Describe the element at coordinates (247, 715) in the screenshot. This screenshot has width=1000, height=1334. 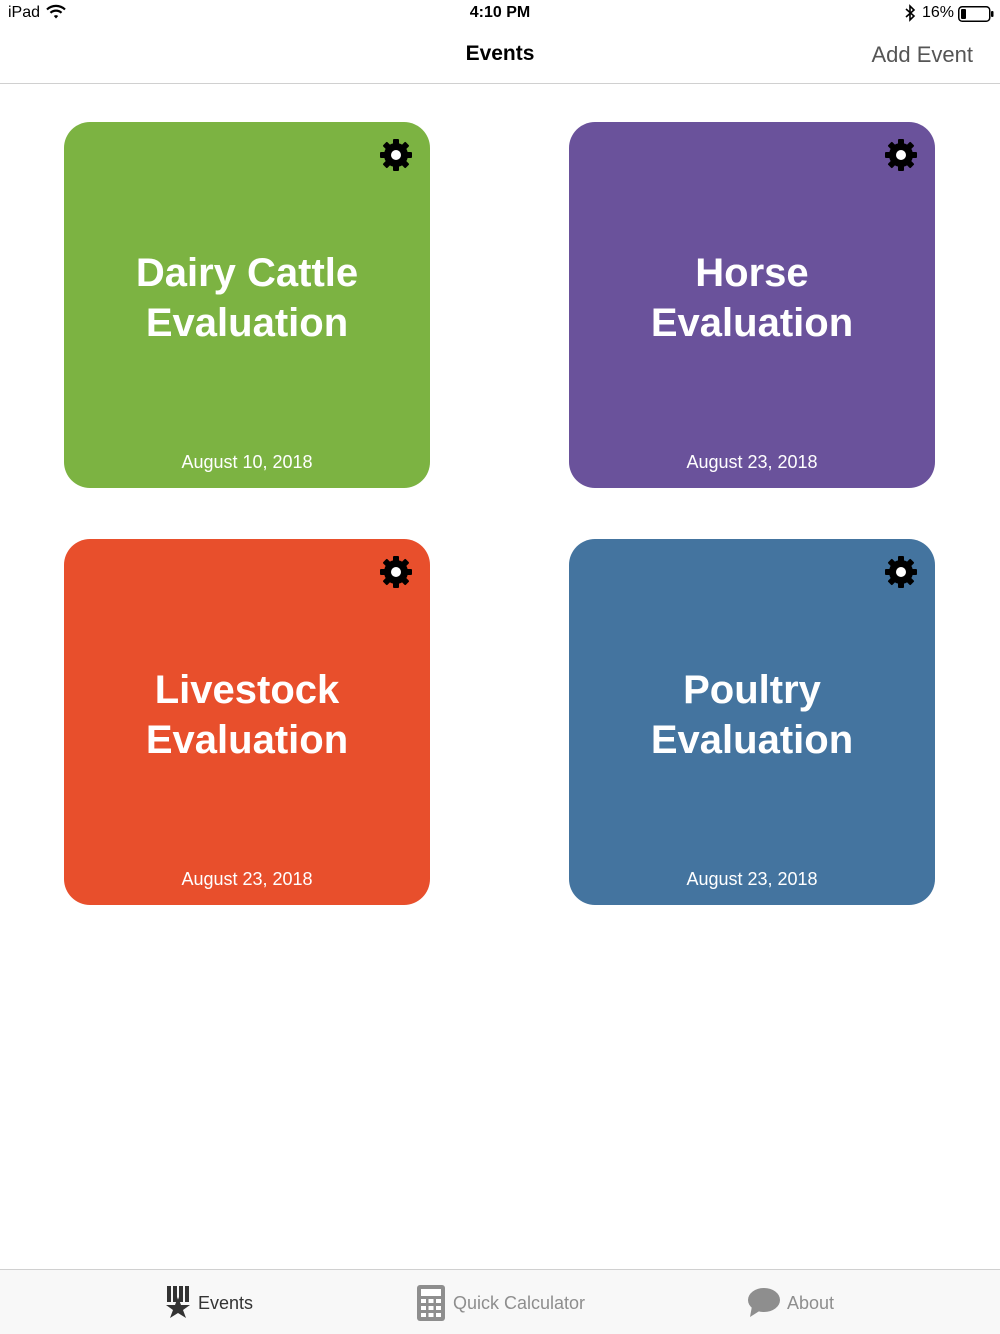
I see `event-title: Livestock Evaluation` at that location.